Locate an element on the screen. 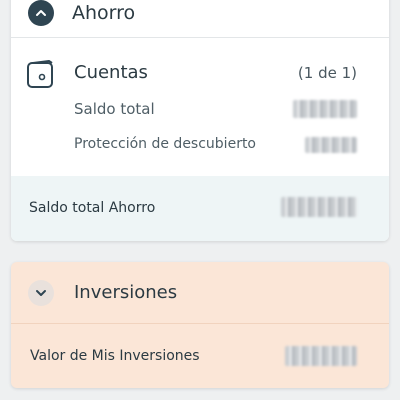 This screenshot has width=400, height=400. chevron-down-icon is located at coordinates (41, 292).